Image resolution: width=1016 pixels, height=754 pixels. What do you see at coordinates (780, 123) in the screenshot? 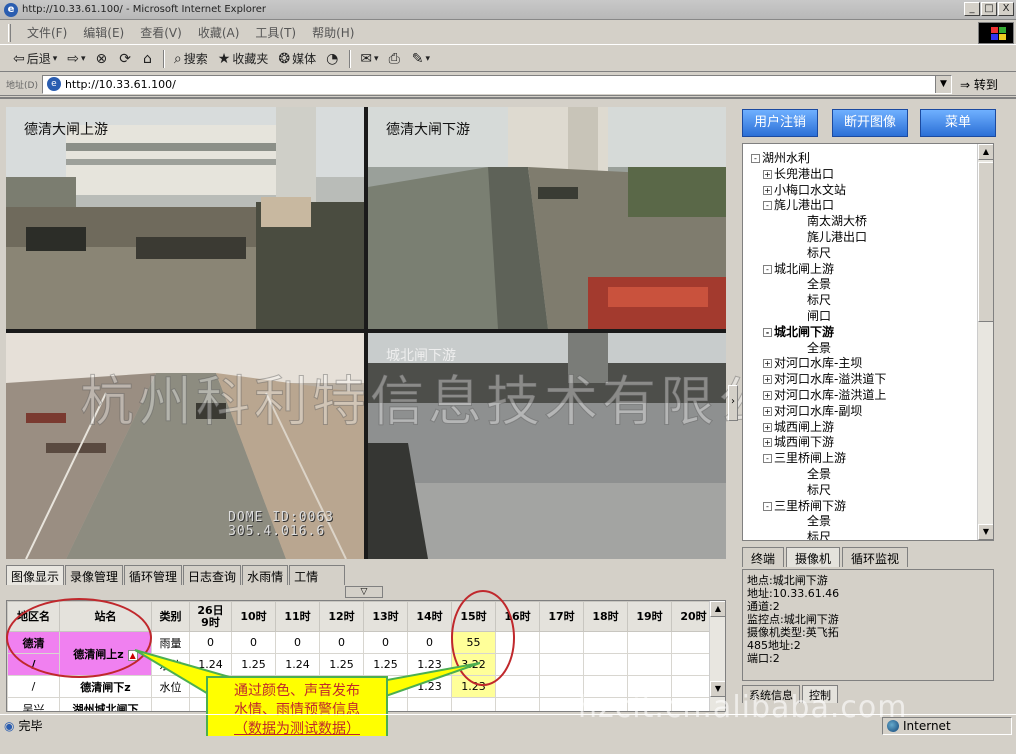
I see `logout-button: 用户注销` at bounding box center [780, 123].